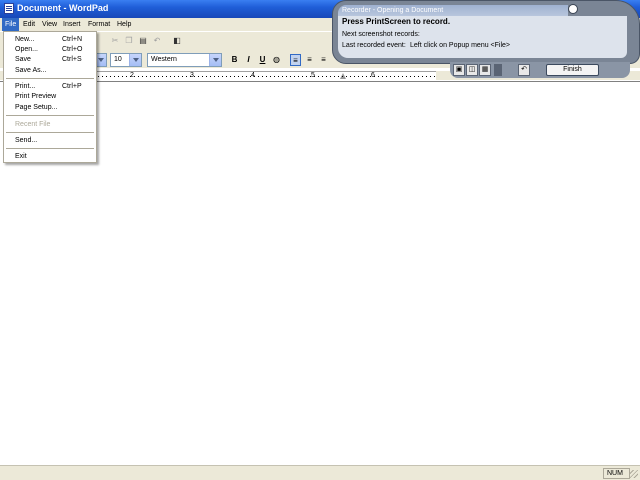 The image size is (640, 480). I want to click on align-left-icon: ≡, so click(295, 60).